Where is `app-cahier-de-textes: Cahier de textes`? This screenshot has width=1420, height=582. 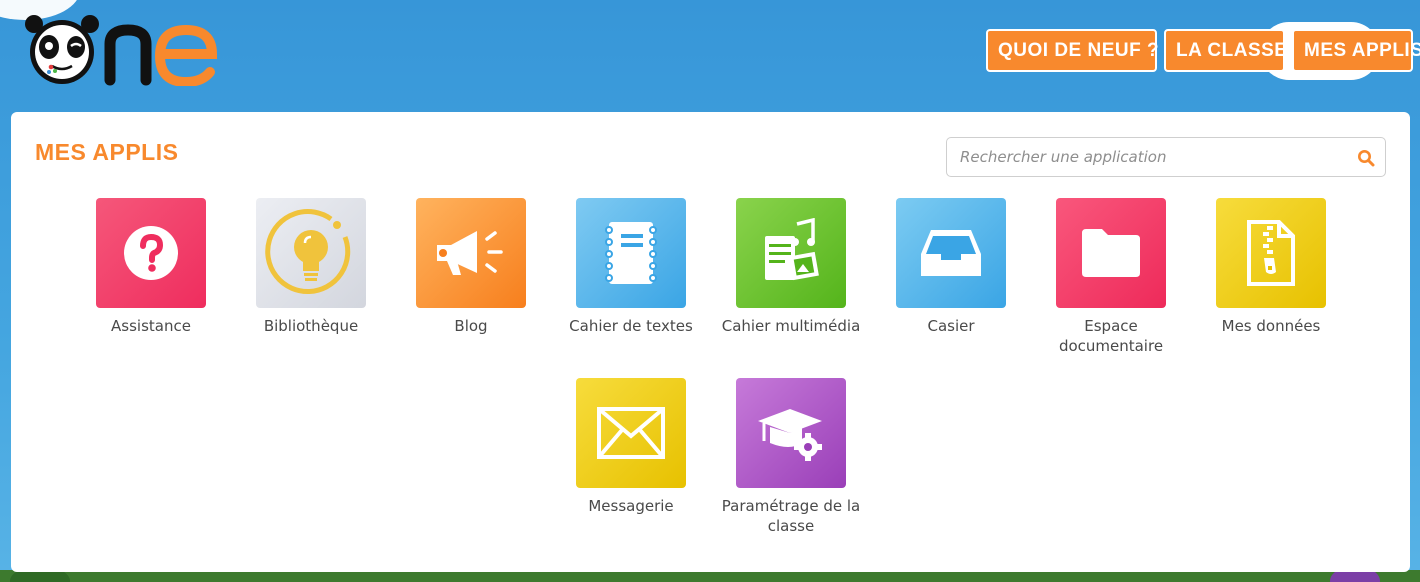 app-cahier-de-textes: Cahier de textes is located at coordinates (631, 267).